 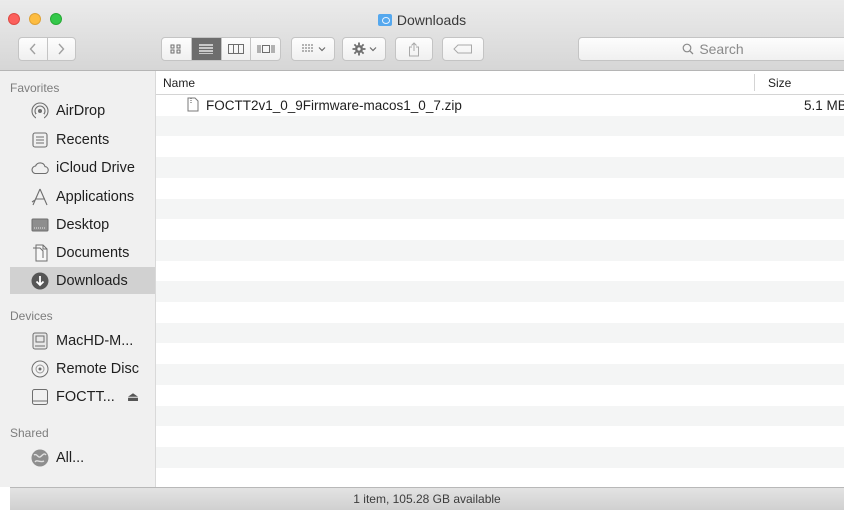 I want to click on arrange-icon, so click(x=307, y=48).